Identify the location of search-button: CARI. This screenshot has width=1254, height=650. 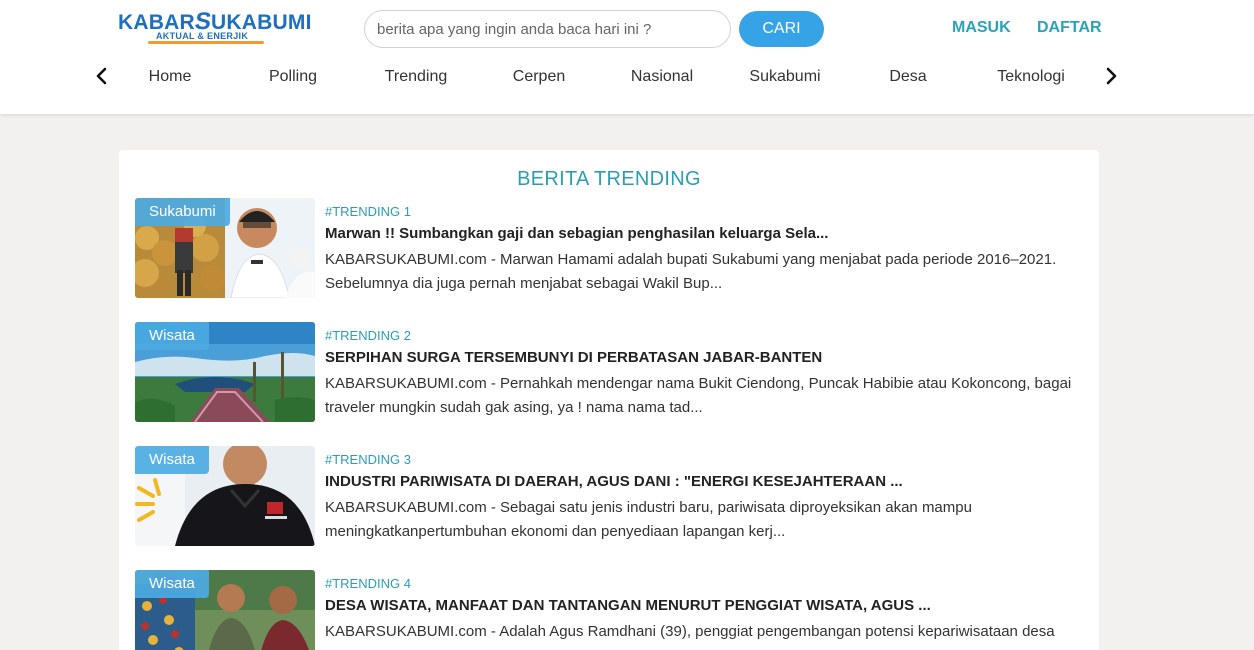
(781, 29).